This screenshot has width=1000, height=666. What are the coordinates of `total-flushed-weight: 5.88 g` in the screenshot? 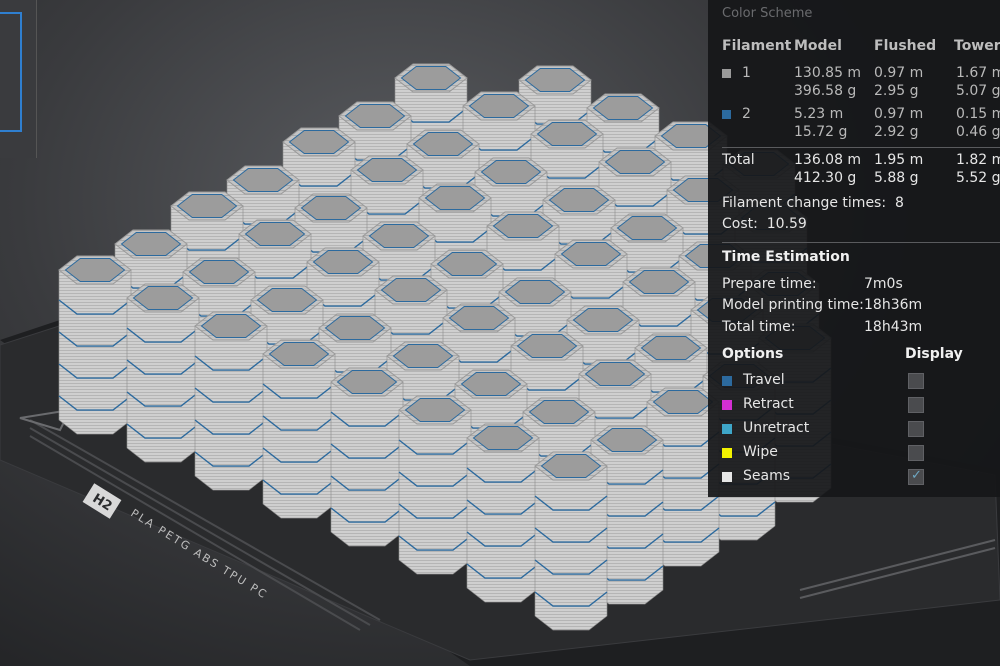 It's located at (896, 178).